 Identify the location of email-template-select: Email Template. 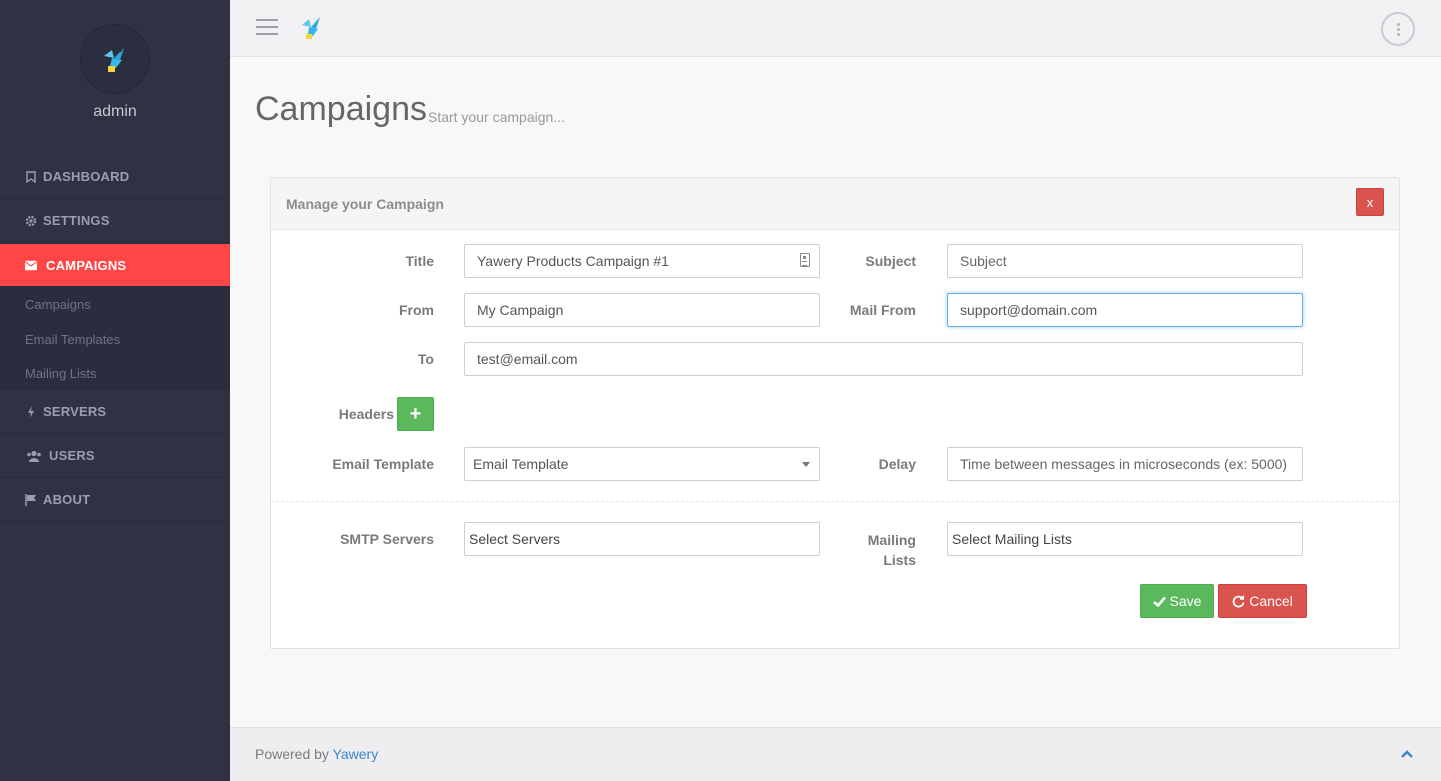
(642, 464).